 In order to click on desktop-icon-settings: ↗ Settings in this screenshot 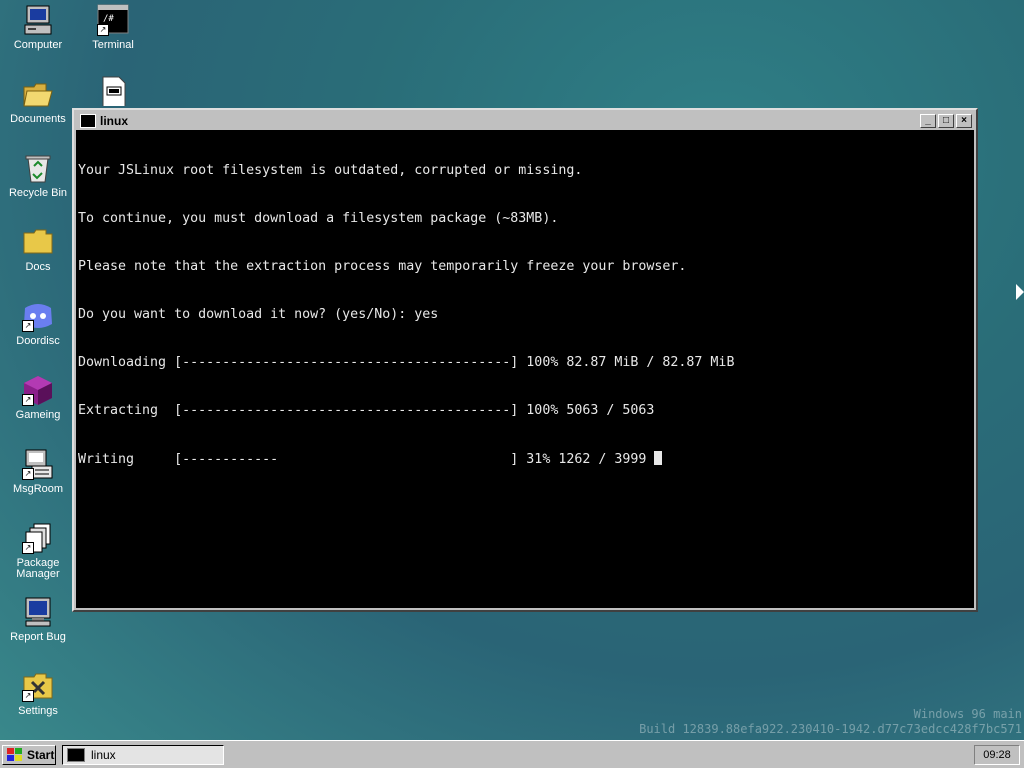, I will do `click(38, 693)`.